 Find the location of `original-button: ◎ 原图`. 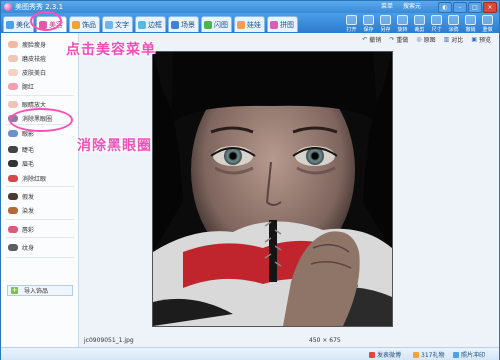

original-button: ◎ 原图 is located at coordinates (425, 39).